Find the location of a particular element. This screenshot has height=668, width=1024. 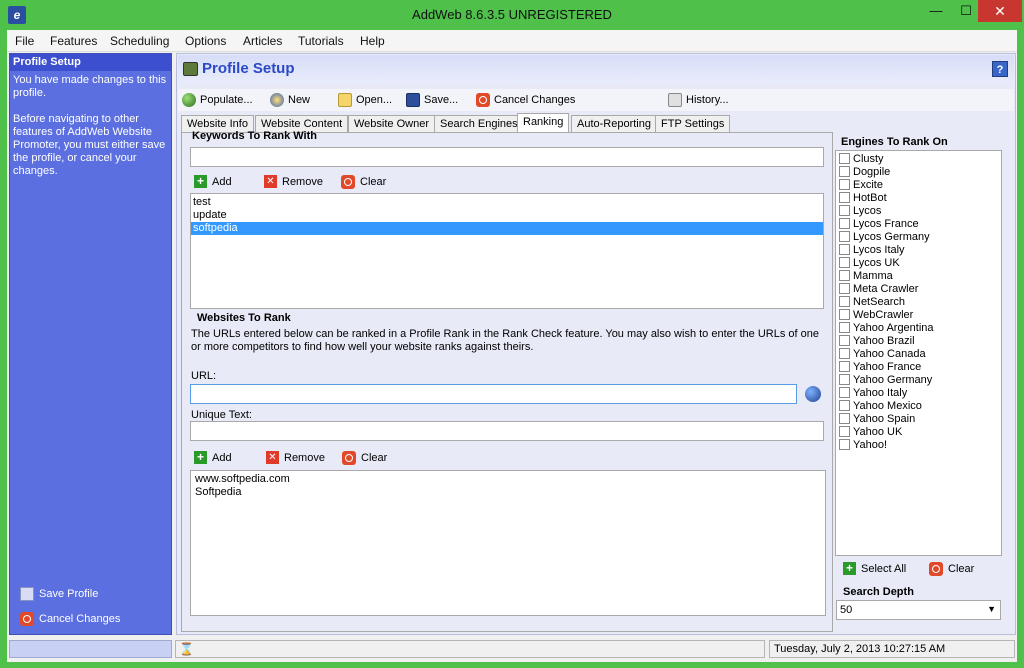

keyword-list: test update softpedia is located at coordinates (507, 251).